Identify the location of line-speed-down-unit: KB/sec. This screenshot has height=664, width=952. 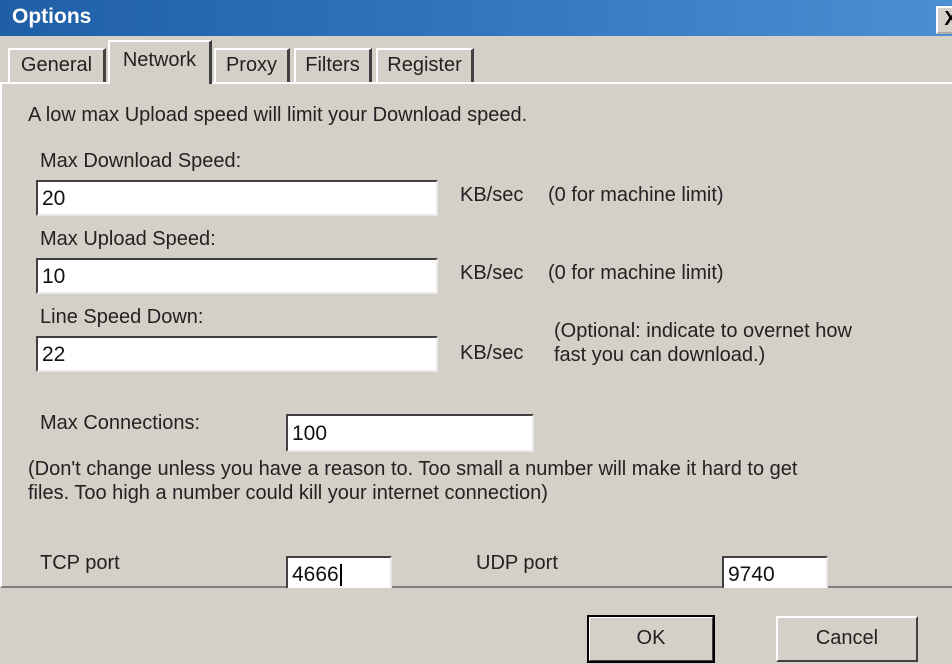
(492, 353).